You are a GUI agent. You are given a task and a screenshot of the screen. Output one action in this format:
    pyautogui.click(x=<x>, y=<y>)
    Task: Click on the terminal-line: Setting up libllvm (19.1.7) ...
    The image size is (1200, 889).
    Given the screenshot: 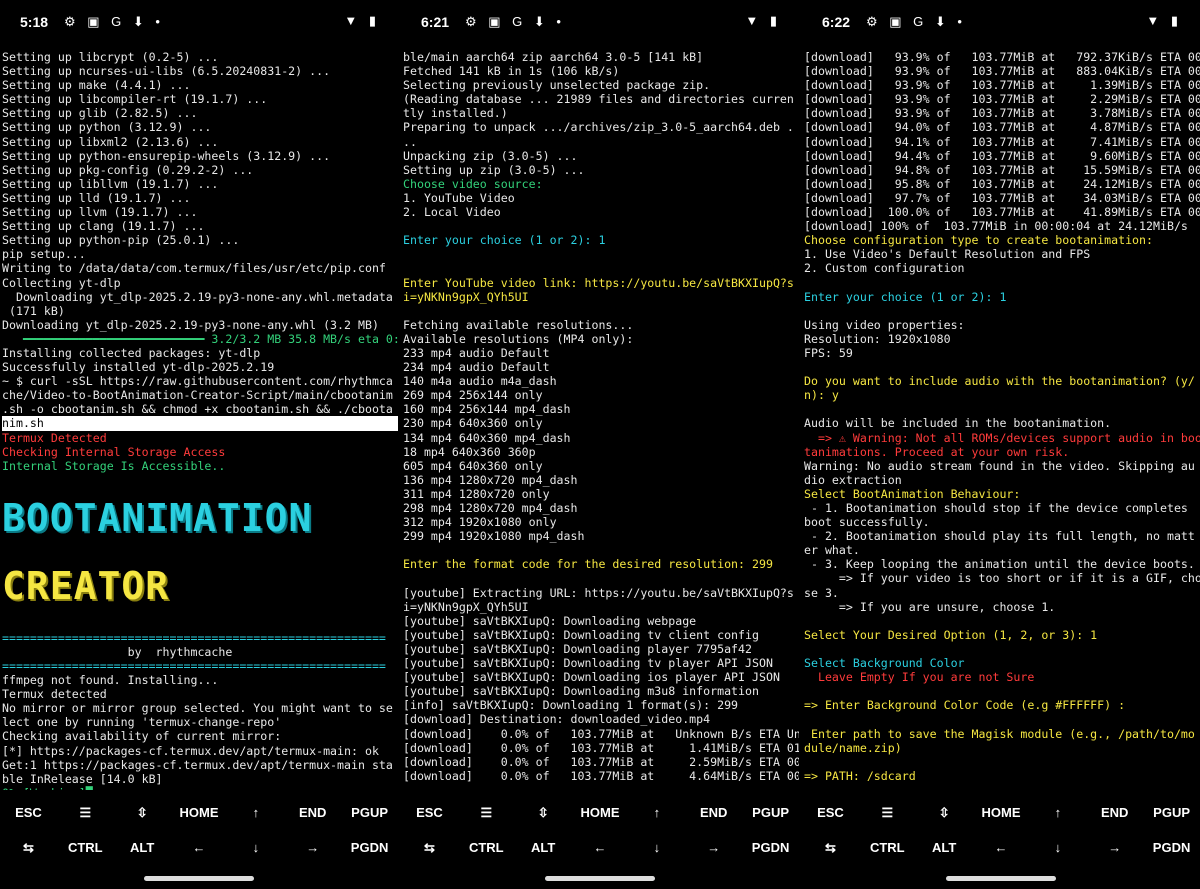 What is the action you would take?
    pyautogui.click(x=110, y=183)
    